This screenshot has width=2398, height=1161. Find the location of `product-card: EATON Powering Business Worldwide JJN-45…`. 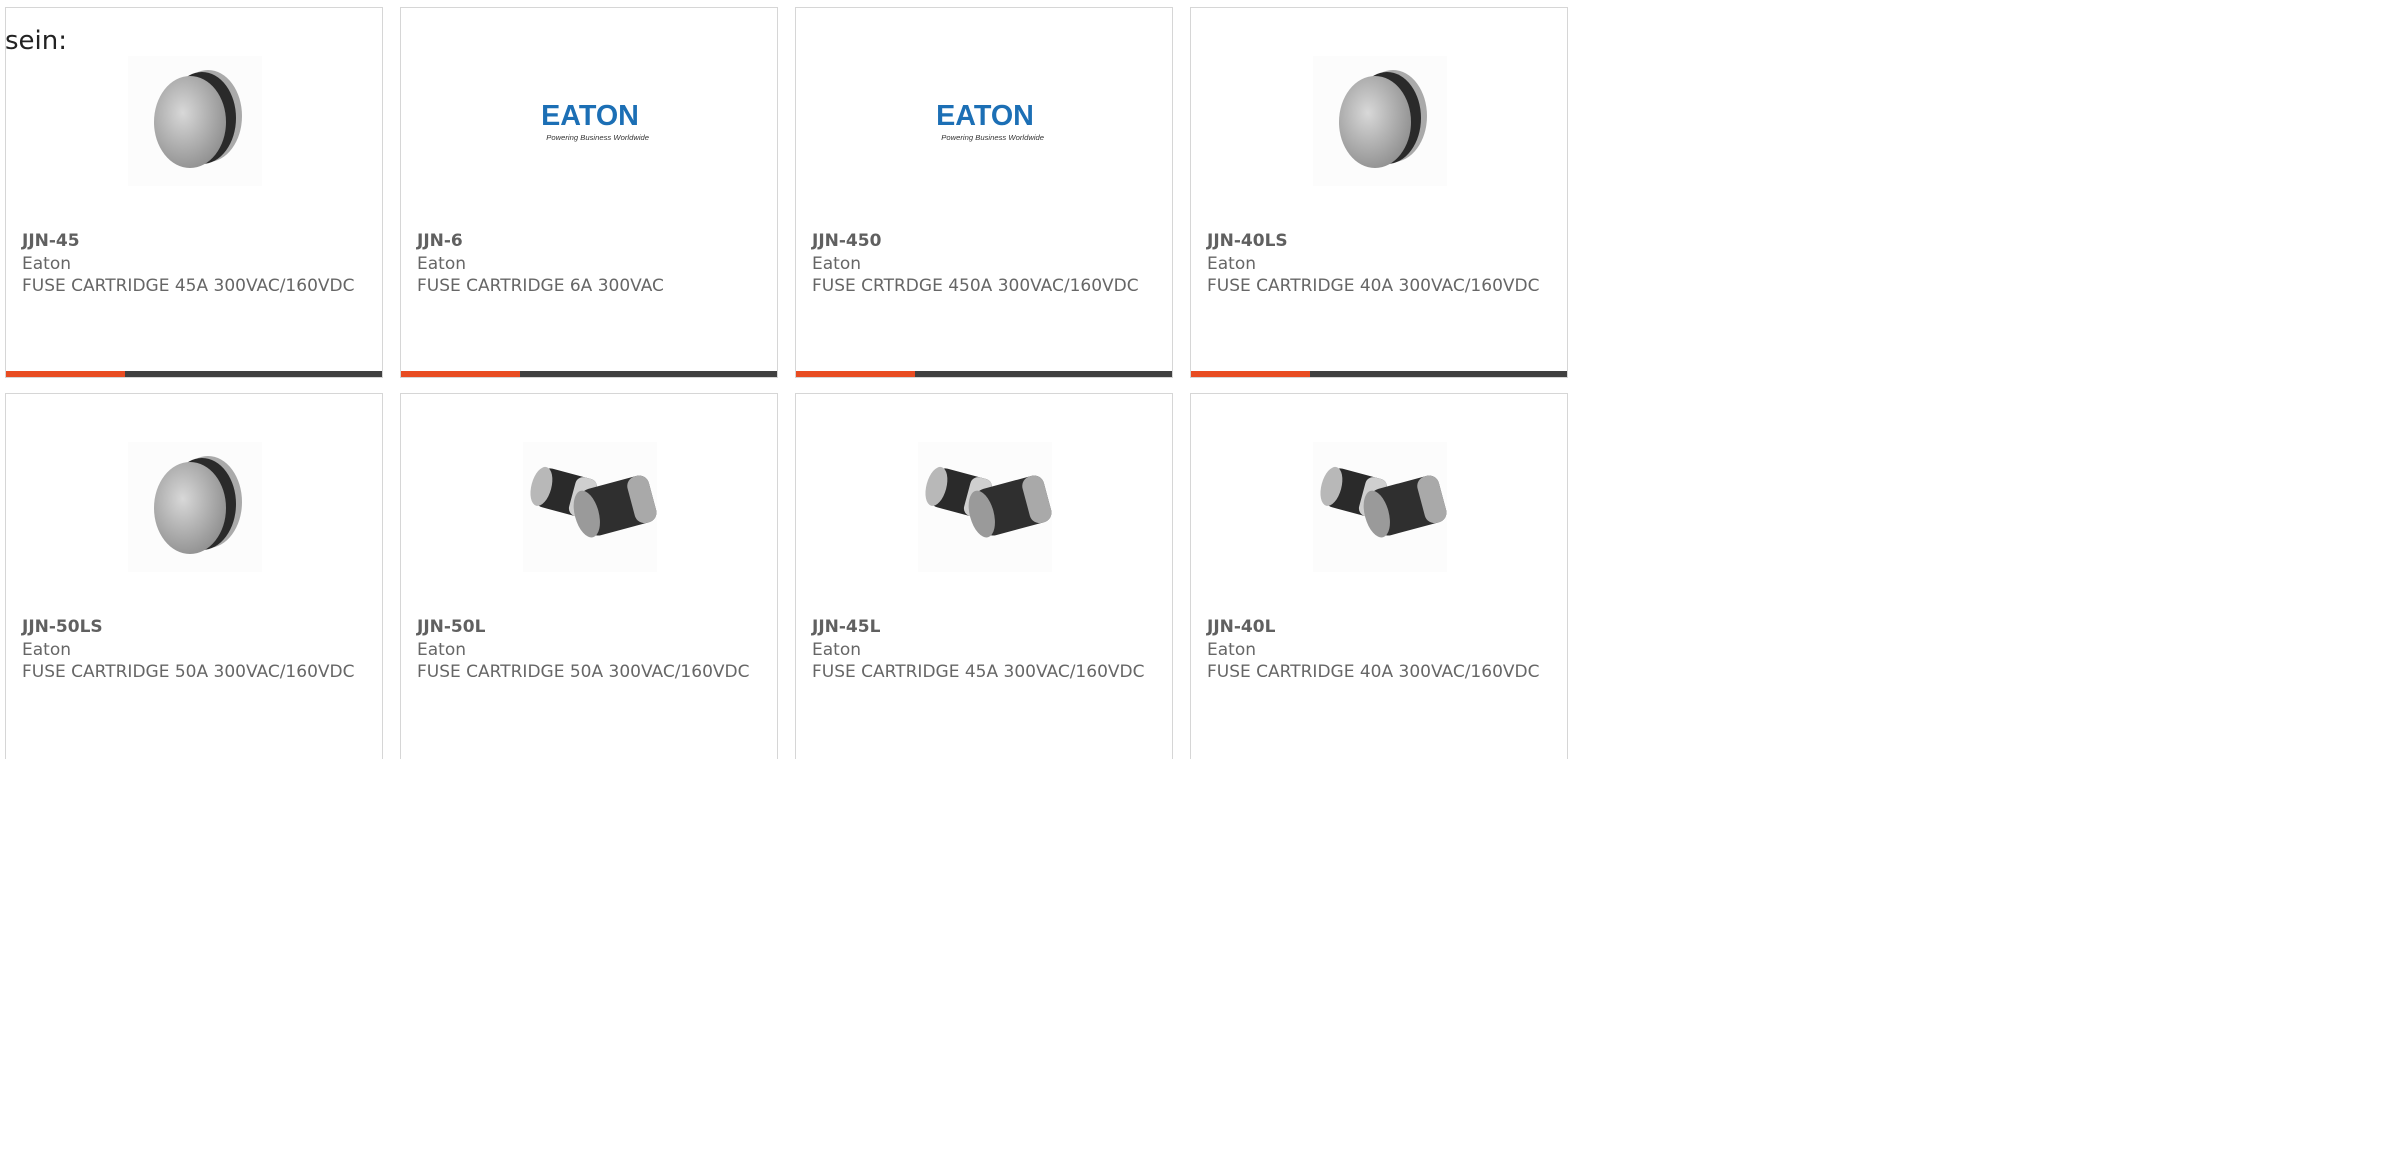

product-card: EATON Powering Business Worldwide JJN-45… is located at coordinates (984, 192).